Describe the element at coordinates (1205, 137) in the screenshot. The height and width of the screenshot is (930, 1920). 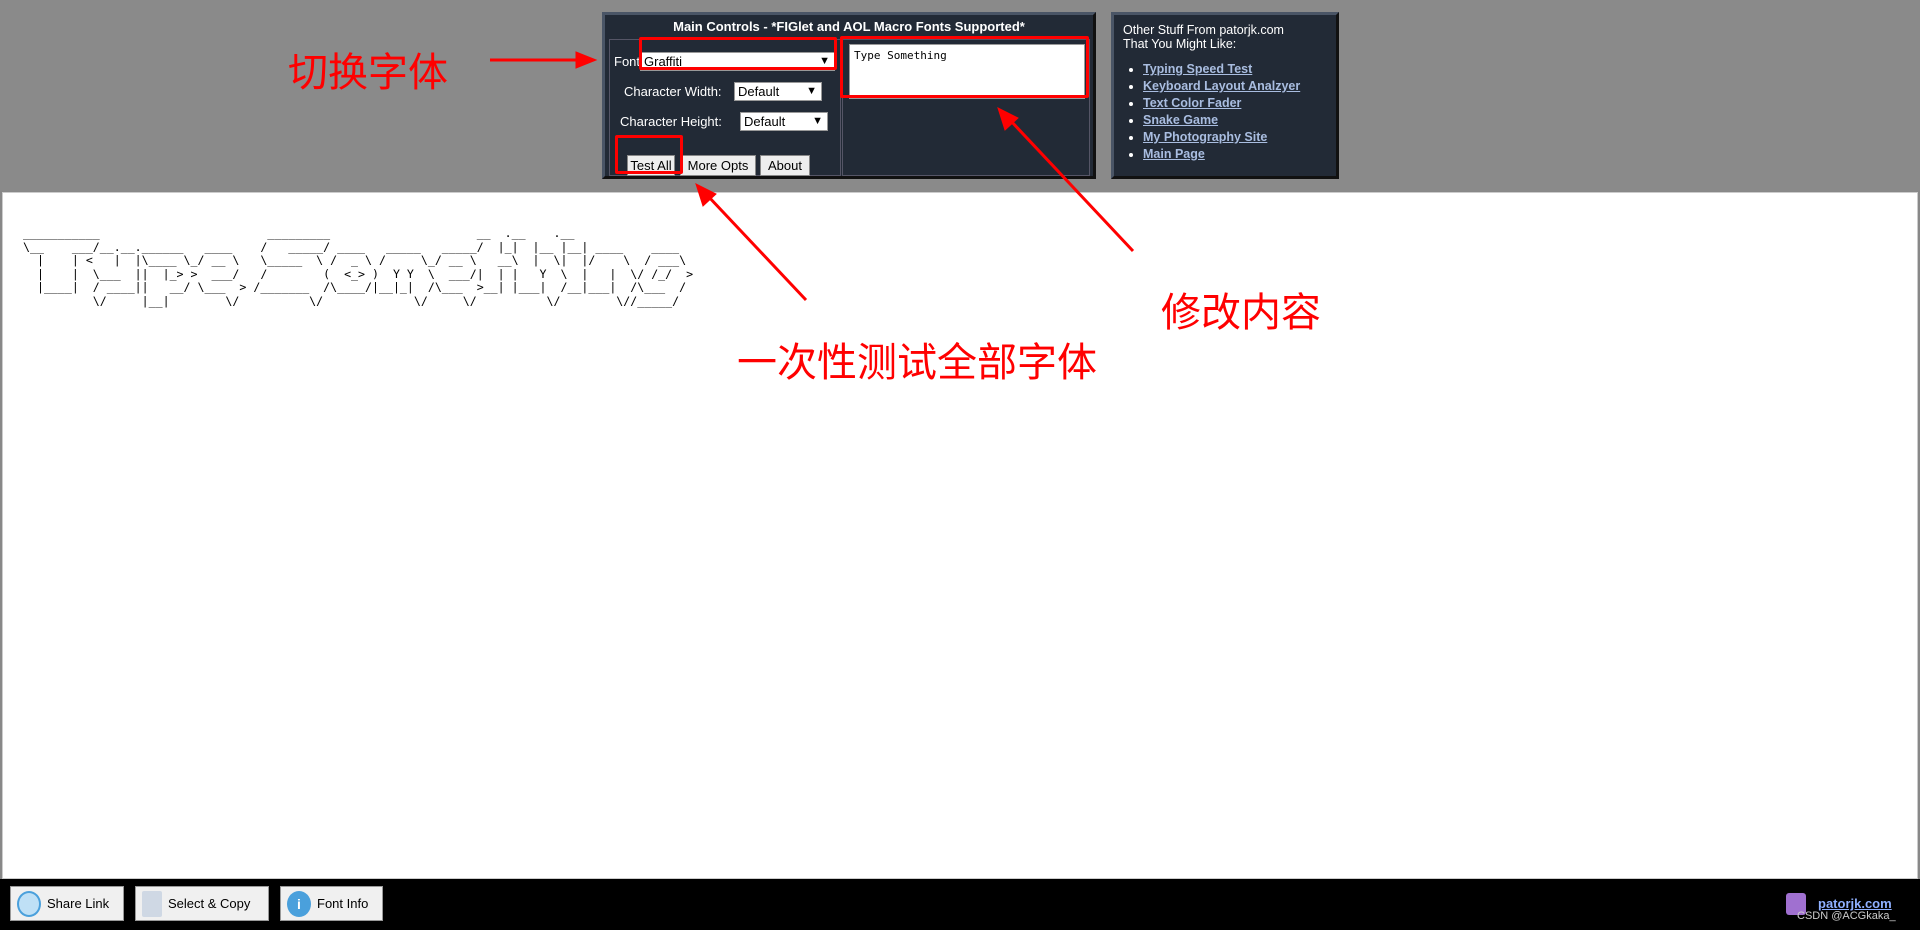
I see `link-photography-site: My Photography Site` at that location.